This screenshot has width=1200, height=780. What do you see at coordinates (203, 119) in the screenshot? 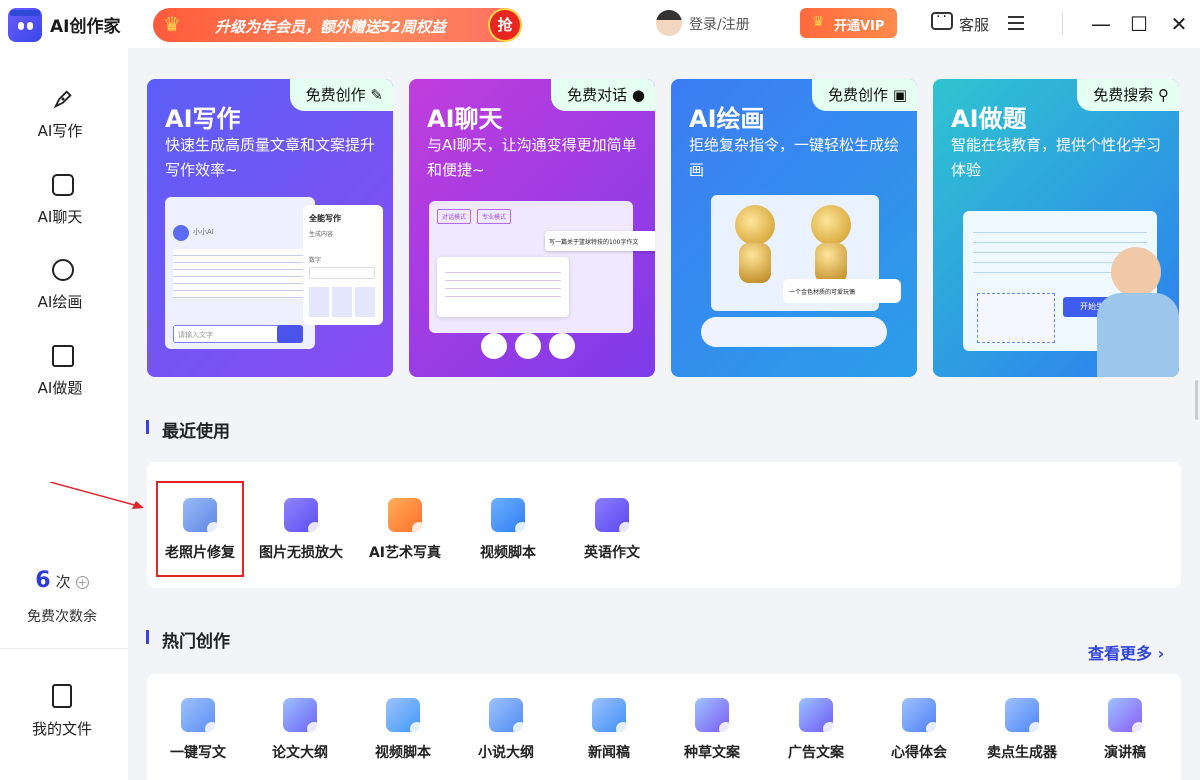
I see `card-title: AI写作` at bounding box center [203, 119].